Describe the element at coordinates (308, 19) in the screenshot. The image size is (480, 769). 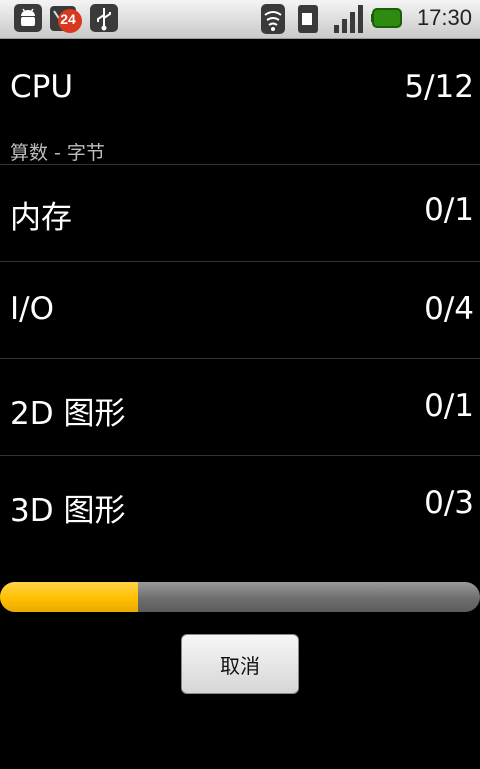
I see `sim-card-icon` at that location.